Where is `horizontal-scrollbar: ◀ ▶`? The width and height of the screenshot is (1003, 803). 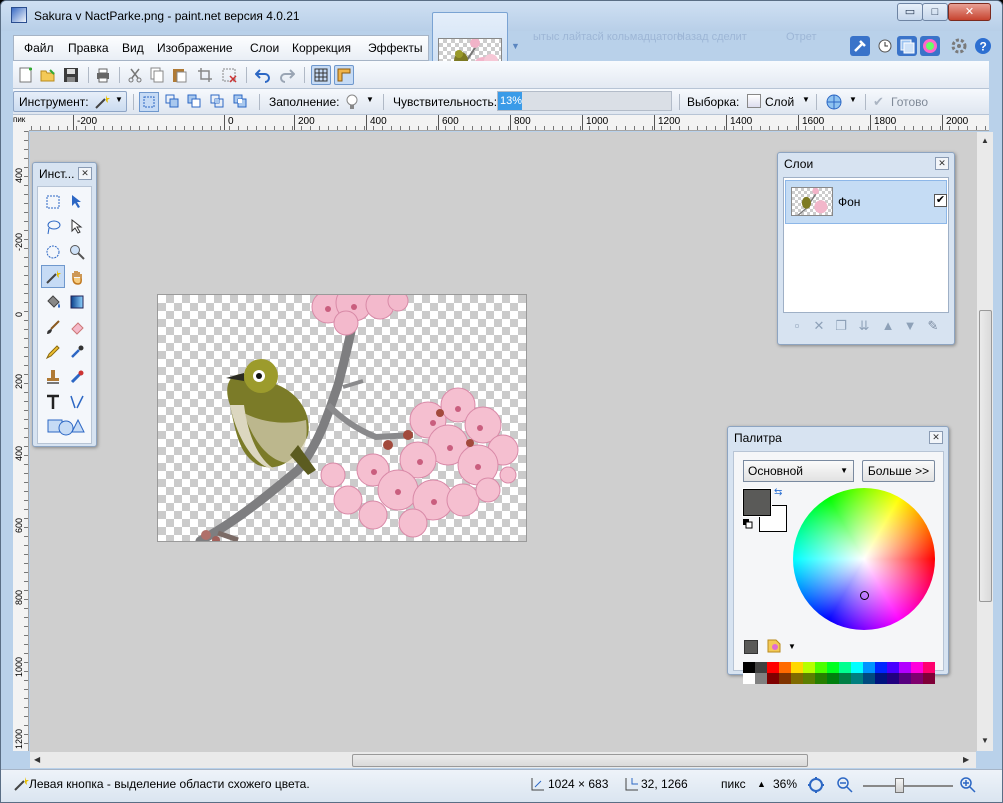
horizontal-scrollbar: ◀ ▶ is located at coordinates (503, 759).